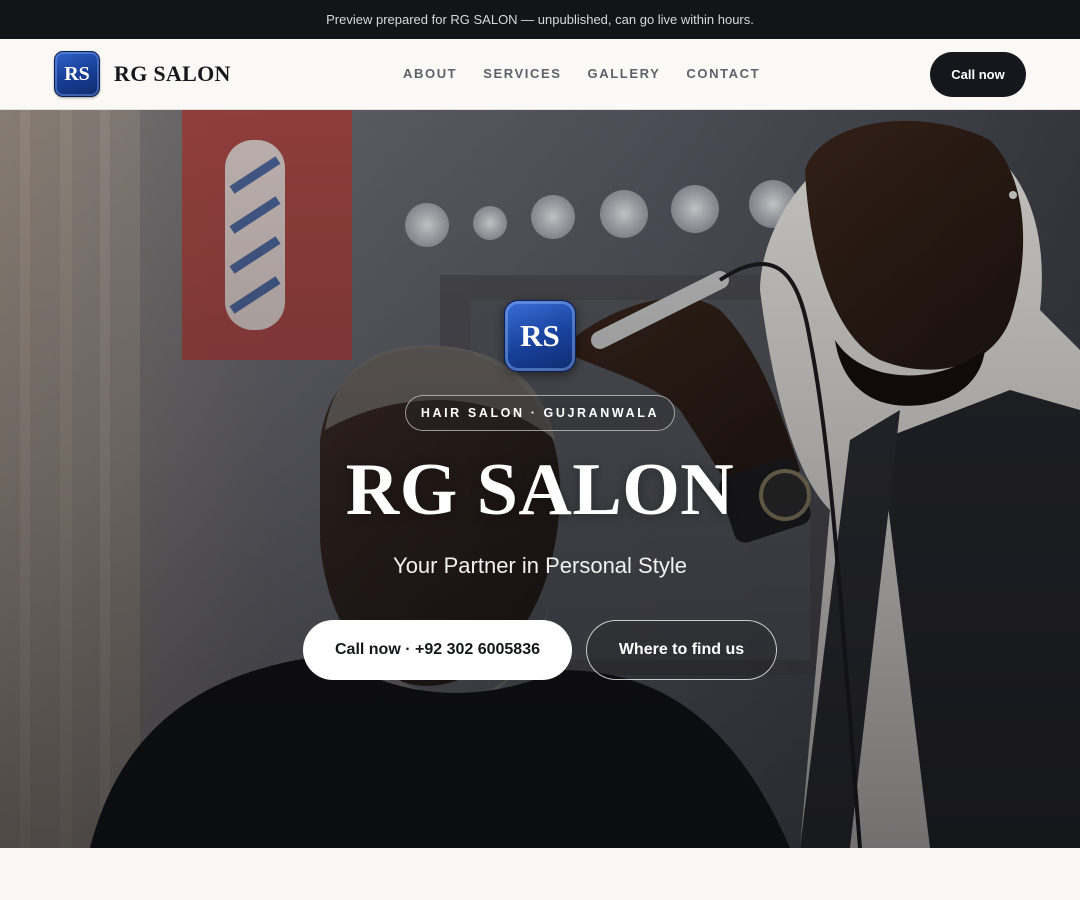 The width and height of the screenshot is (1080, 900). What do you see at coordinates (624, 73) in the screenshot?
I see `nav-gallery: GALLERY` at bounding box center [624, 73].